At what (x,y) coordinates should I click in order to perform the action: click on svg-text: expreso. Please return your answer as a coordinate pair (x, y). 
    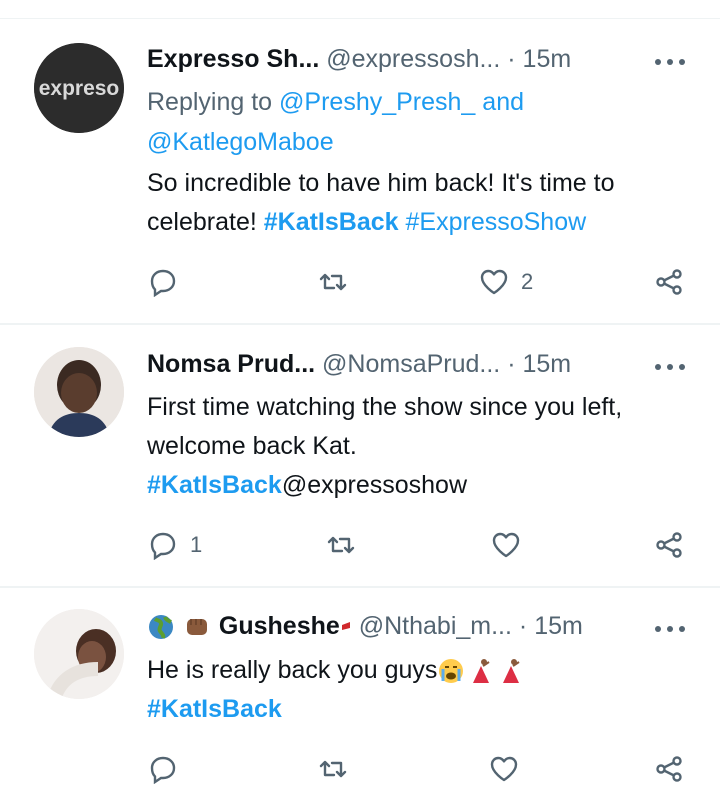
    Looking at the image, I should click on (79, 88).